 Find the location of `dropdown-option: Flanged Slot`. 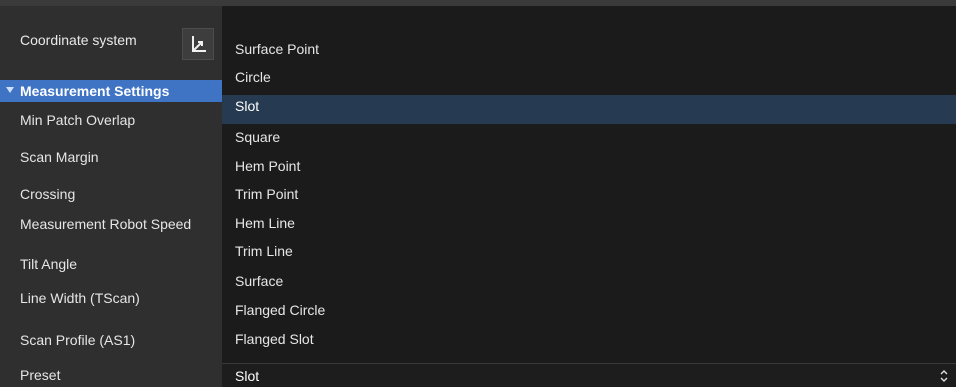

dropdown-option: Flanged Slot is located at coordinates (589, 339).